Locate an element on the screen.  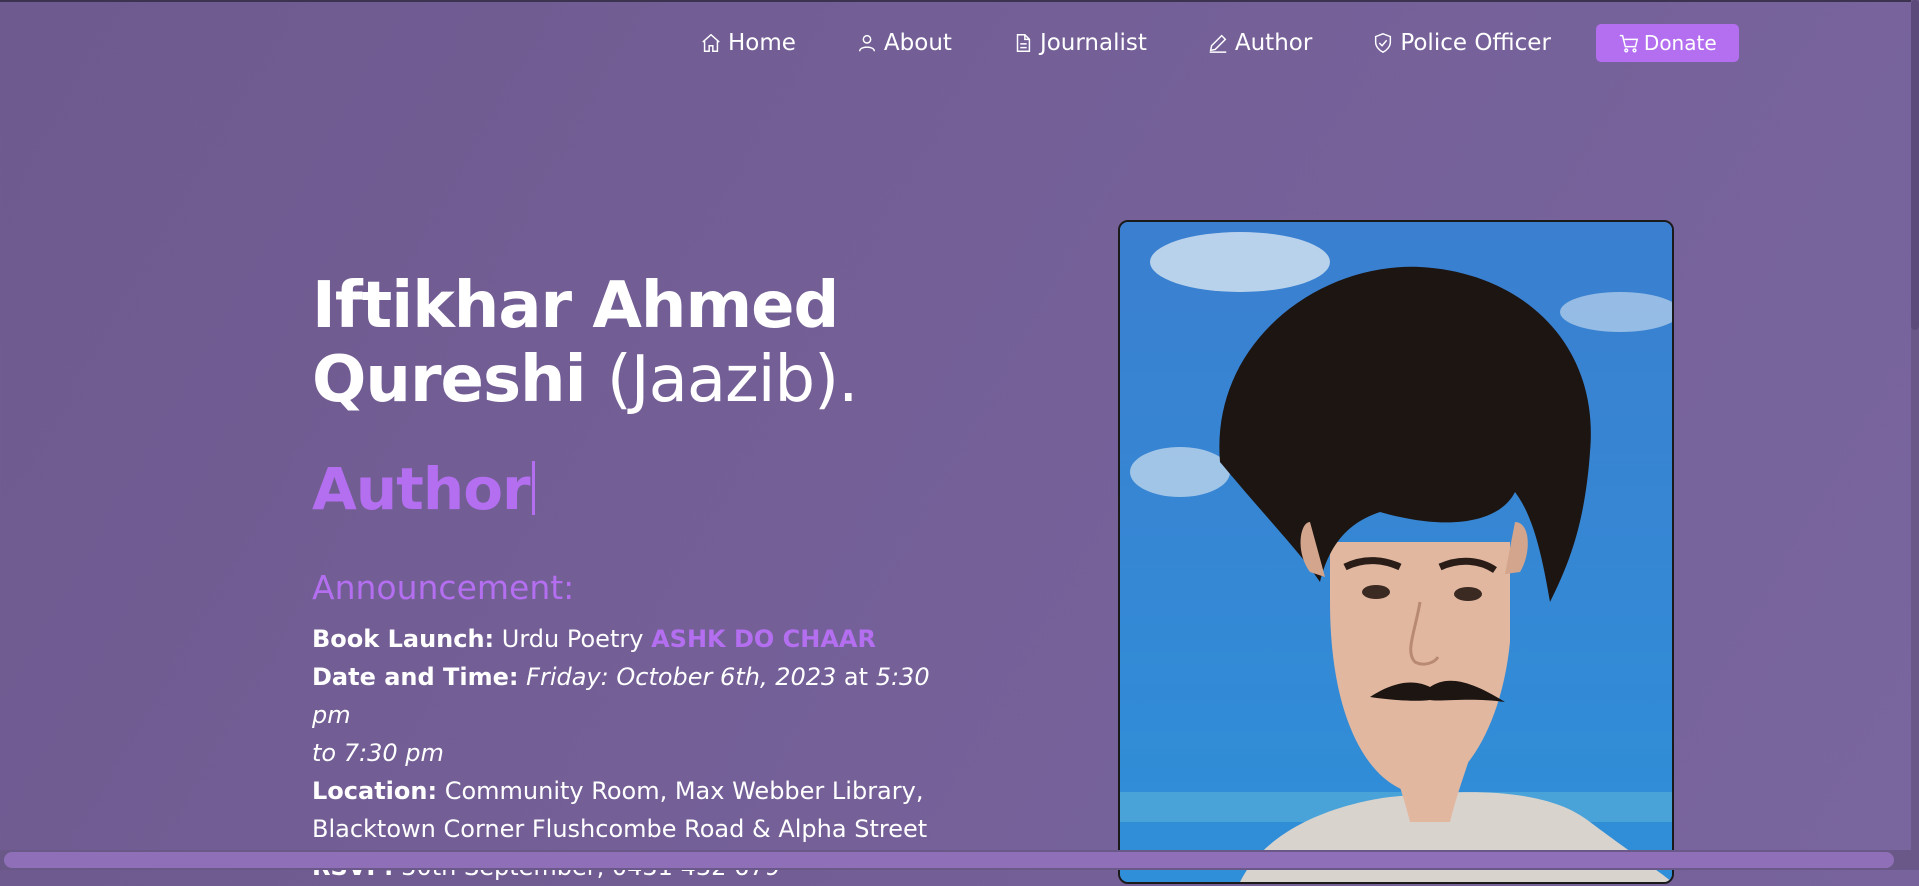
pencil-icon is located at coordinates (1218, 43).